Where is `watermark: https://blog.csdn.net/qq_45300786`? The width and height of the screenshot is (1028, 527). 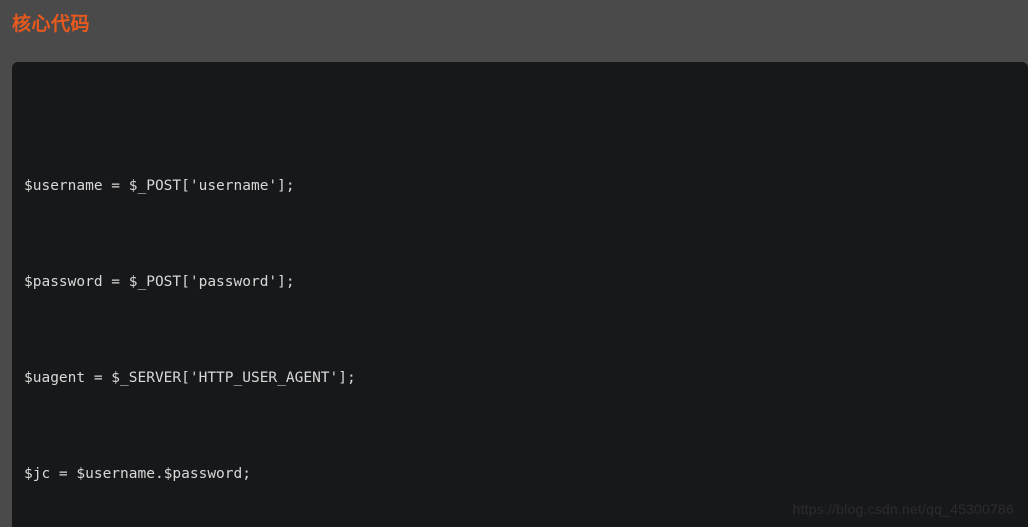
watermark: https://blog.csdn.net/qq_45300786 is located at coordinates (903, 509).